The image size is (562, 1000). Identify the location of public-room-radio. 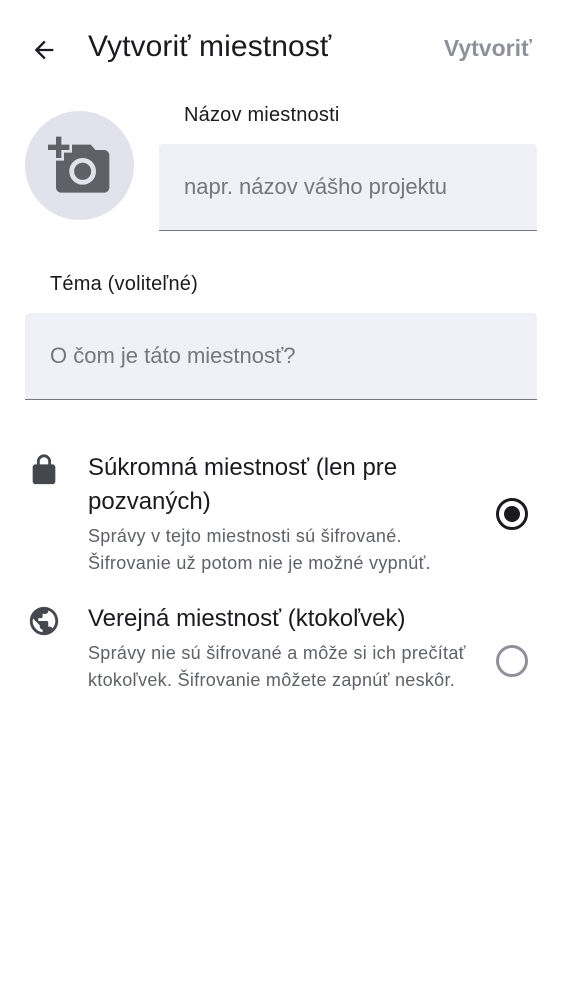
(512, 661).